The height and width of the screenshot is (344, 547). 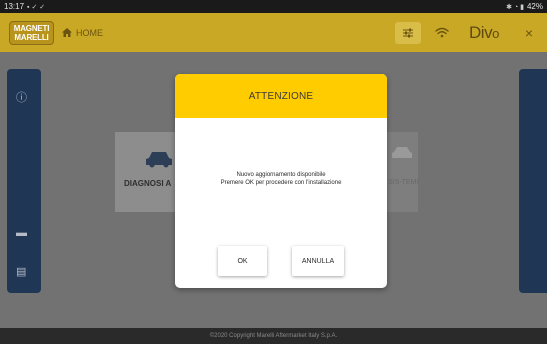 What do you see at coordinates (534, 6) in the screenshot?
I see `battery-level: 42%` at bounding box center [534, 6].